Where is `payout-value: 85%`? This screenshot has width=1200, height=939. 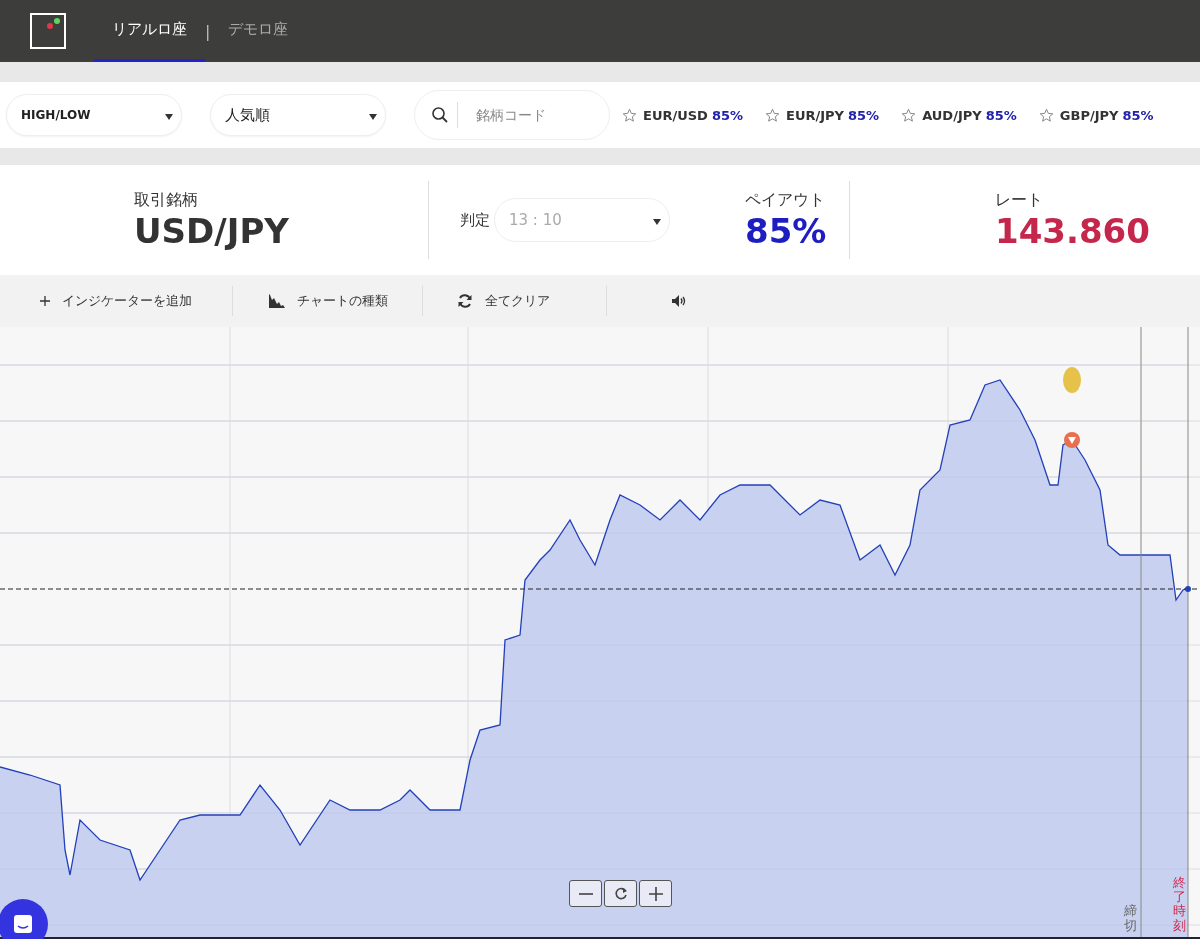 payout-value: 85% is located at coordinates (786, 230).